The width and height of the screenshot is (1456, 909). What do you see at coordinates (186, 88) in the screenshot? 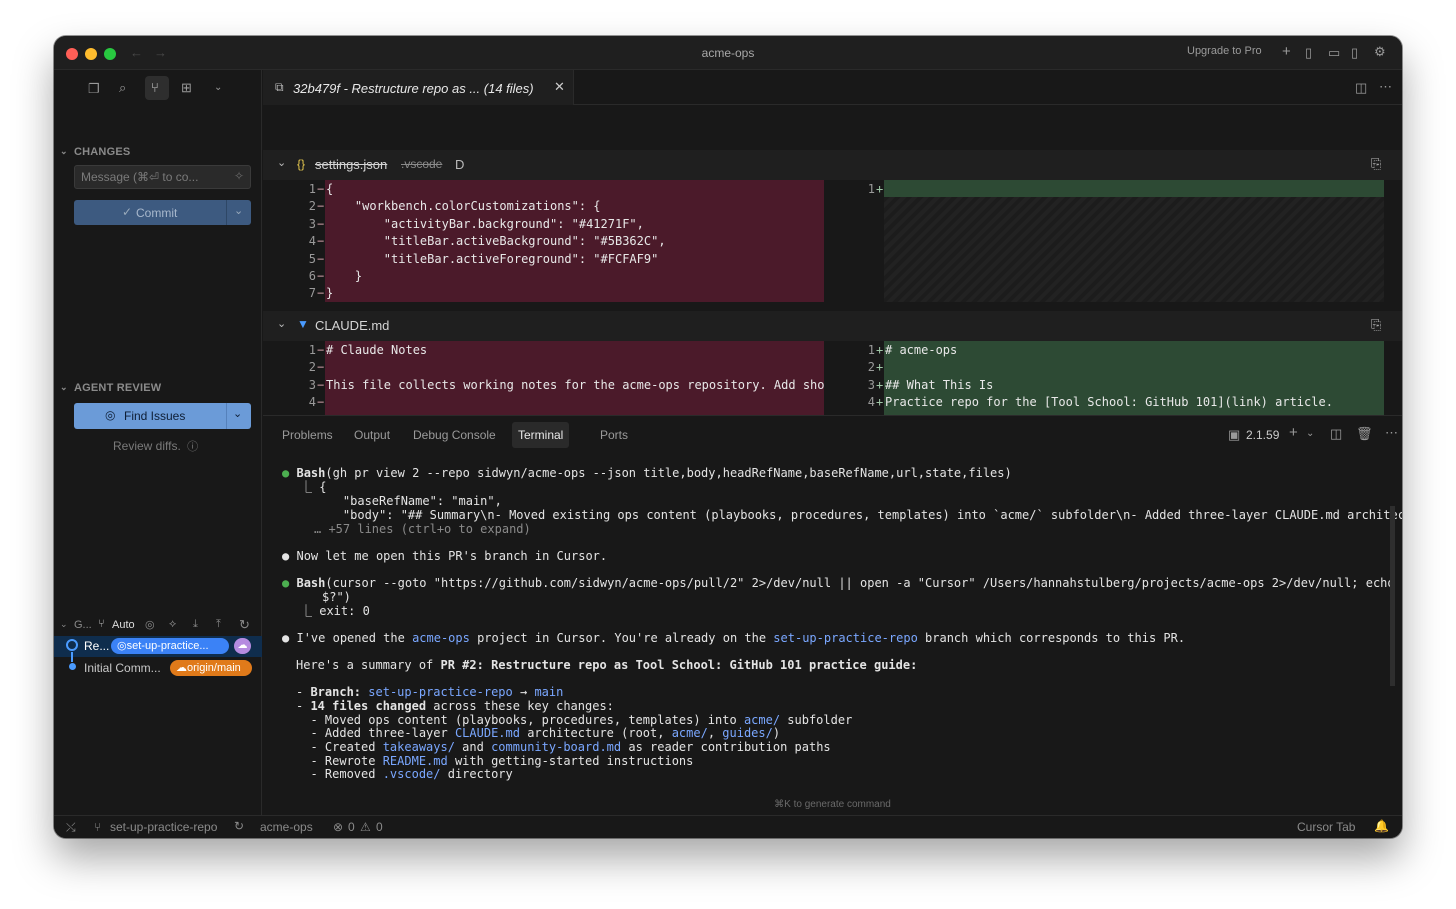
I see `extensions-icon: ⊞` at bounding box center [186, 88].